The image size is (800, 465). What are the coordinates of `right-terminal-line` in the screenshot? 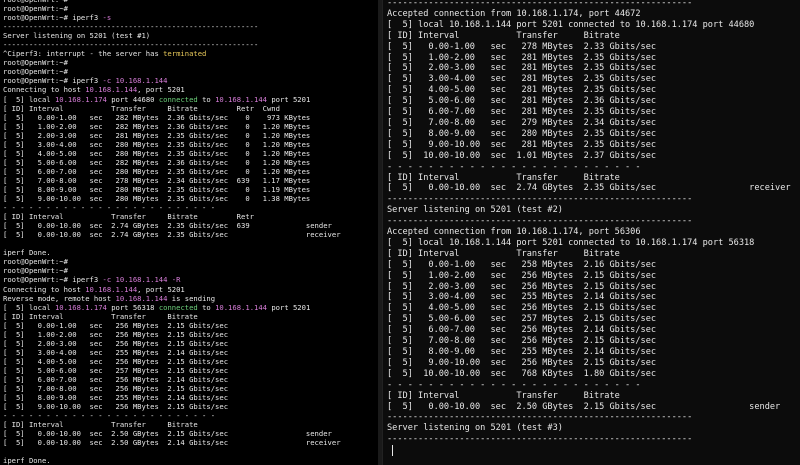 It's located at (593, 451).